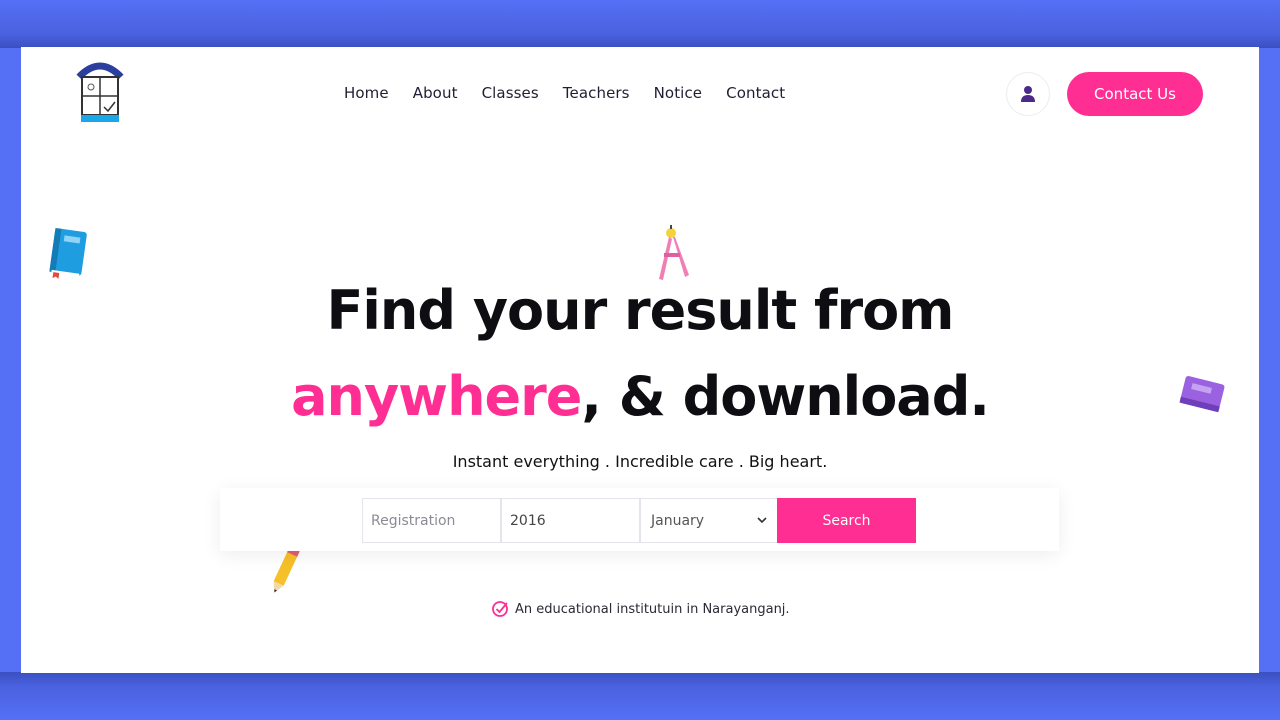 Image resolution: width=1280 pixels, height=720 pixels. Describe the element at coordinates (435, 93) in the screenshot. I see `nav-about: About` at that location.